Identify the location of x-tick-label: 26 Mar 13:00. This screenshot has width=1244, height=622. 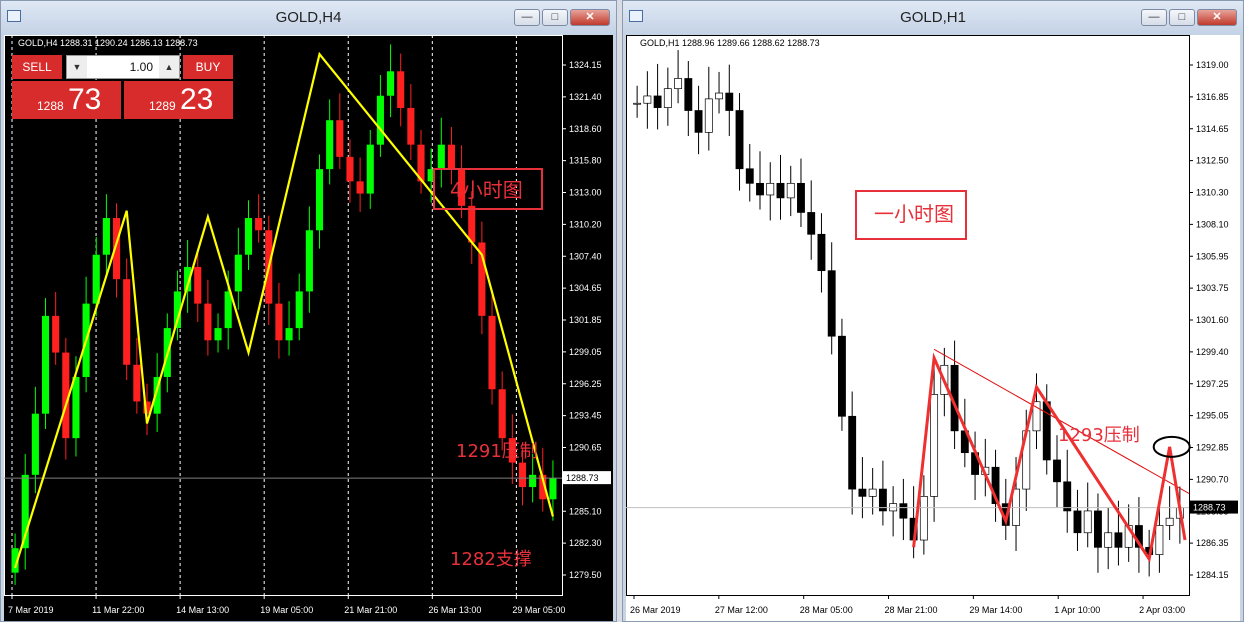
(454, 610).